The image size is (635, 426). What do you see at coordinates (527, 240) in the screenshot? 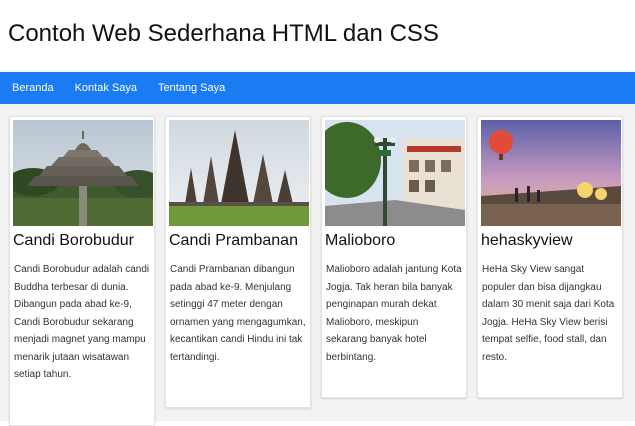
I see `card-title: hehaskyview` at bounding box center [527, 240].